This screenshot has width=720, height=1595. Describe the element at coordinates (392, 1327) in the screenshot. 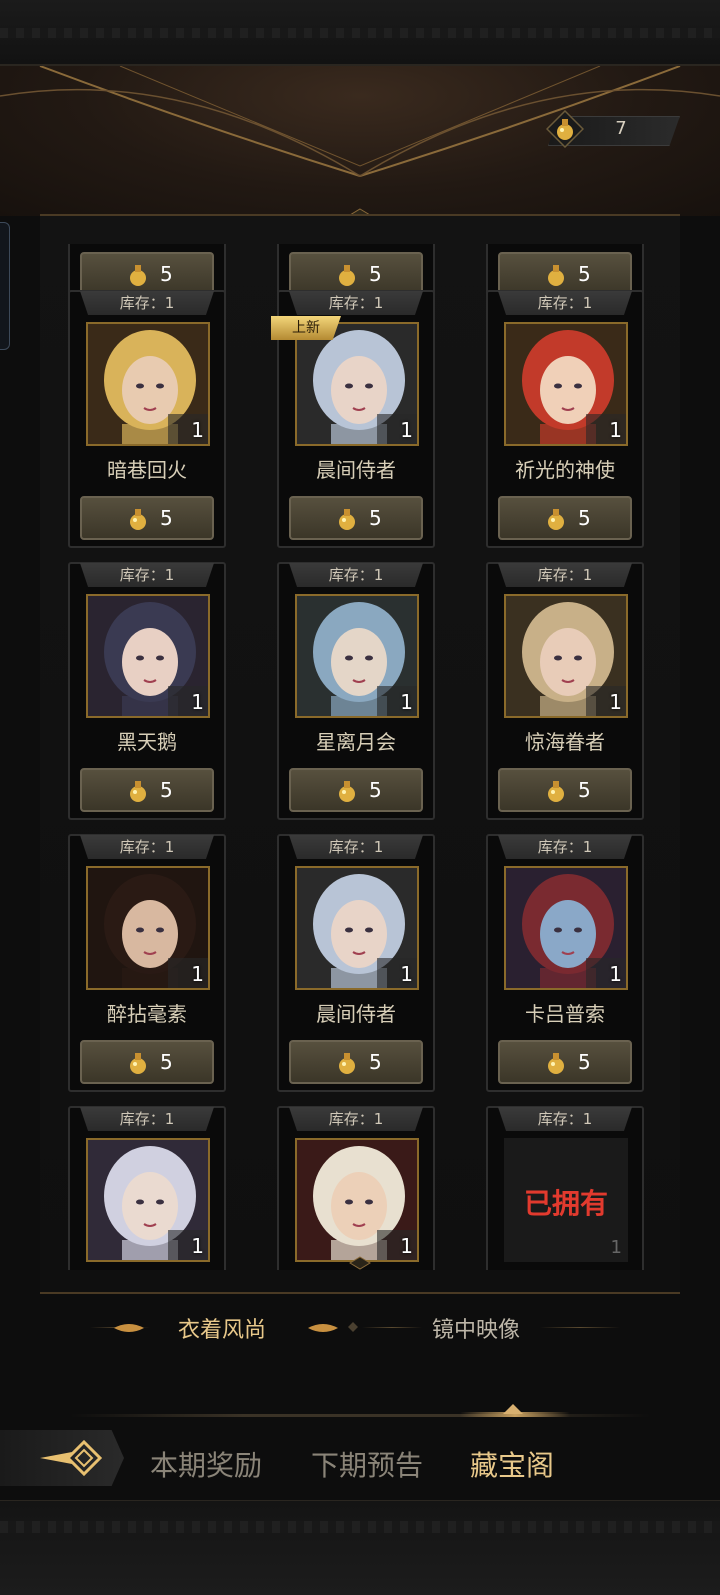

I see `subtab-line-mid` at that location.